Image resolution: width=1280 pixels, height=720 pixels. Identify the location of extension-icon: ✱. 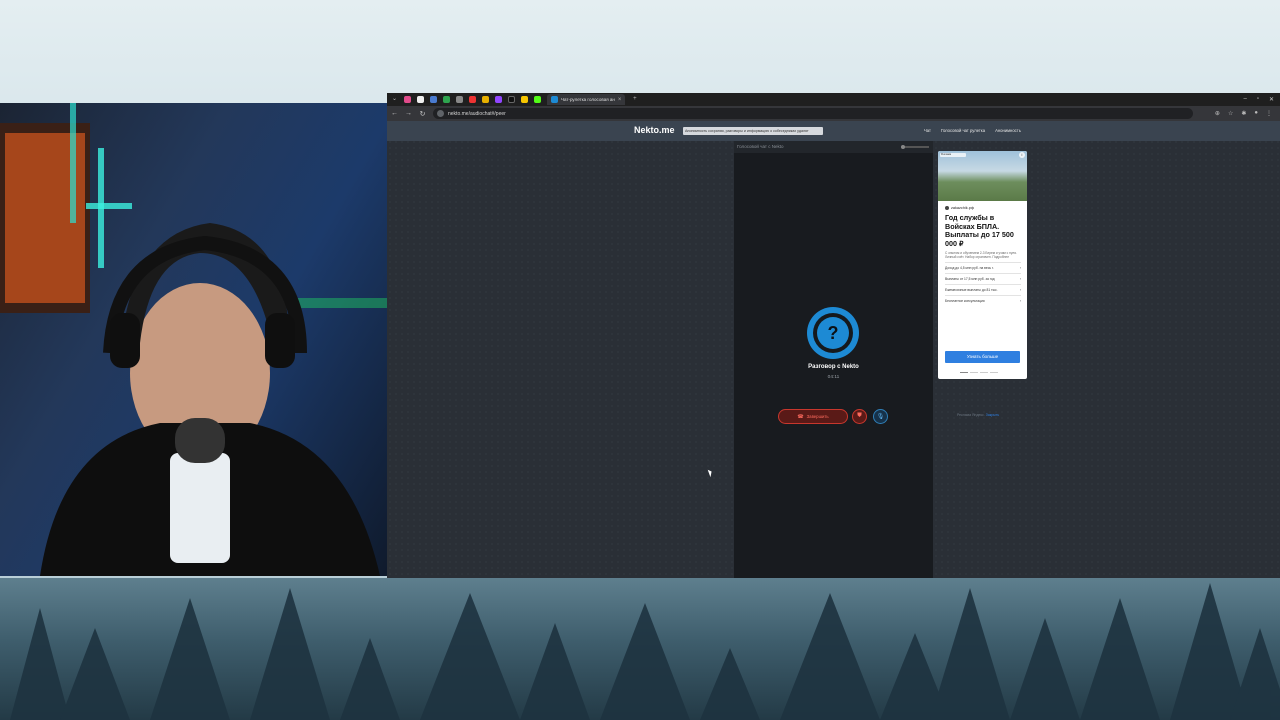
(1243, 113).